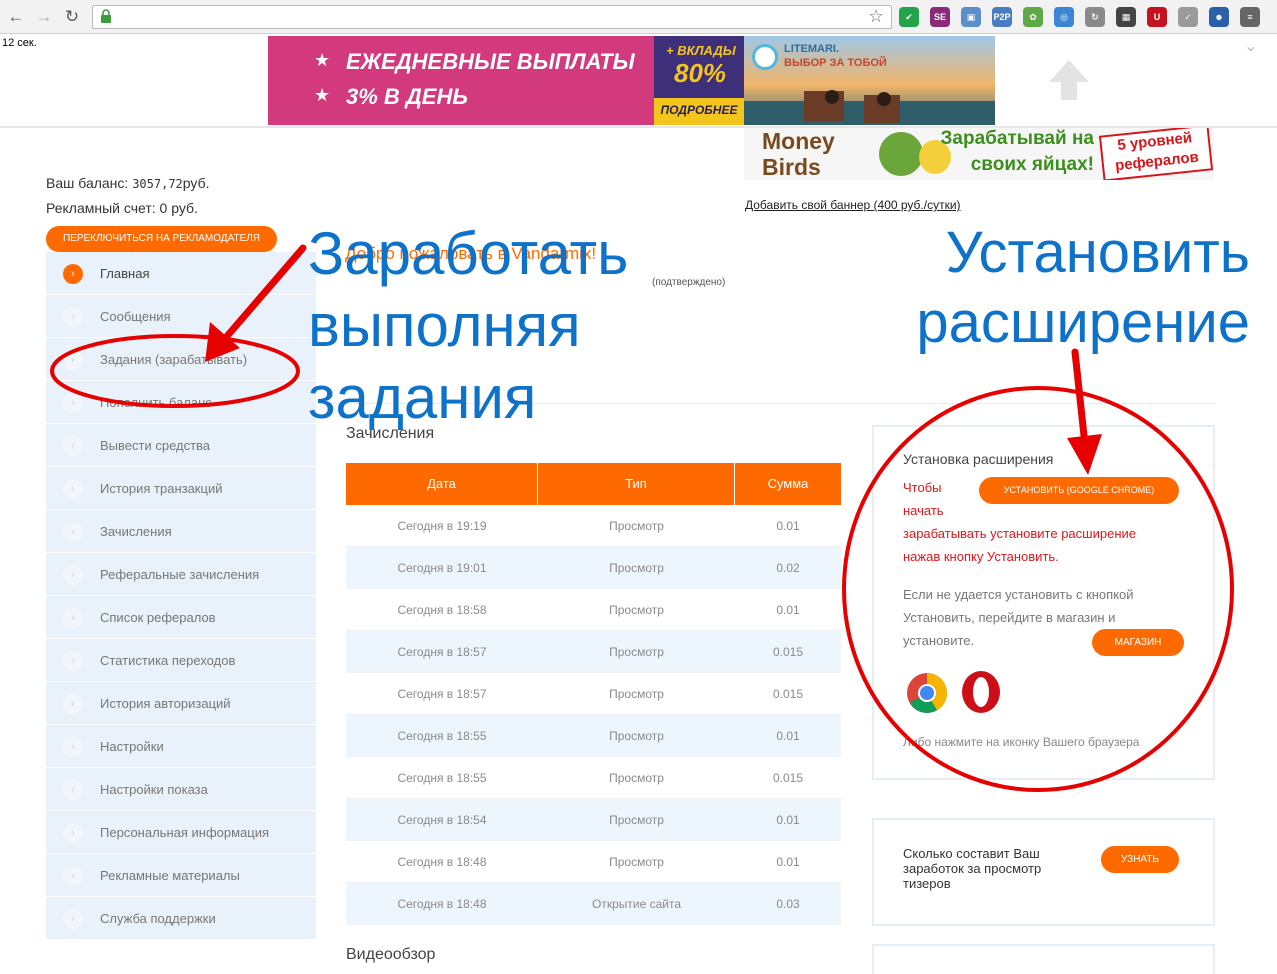 The width and height of the screenshot is (1277, 974). Describe the element at coordinates (181, 789) in the screenshot. I see `sidebar-item: › Настройки показа` at that location.